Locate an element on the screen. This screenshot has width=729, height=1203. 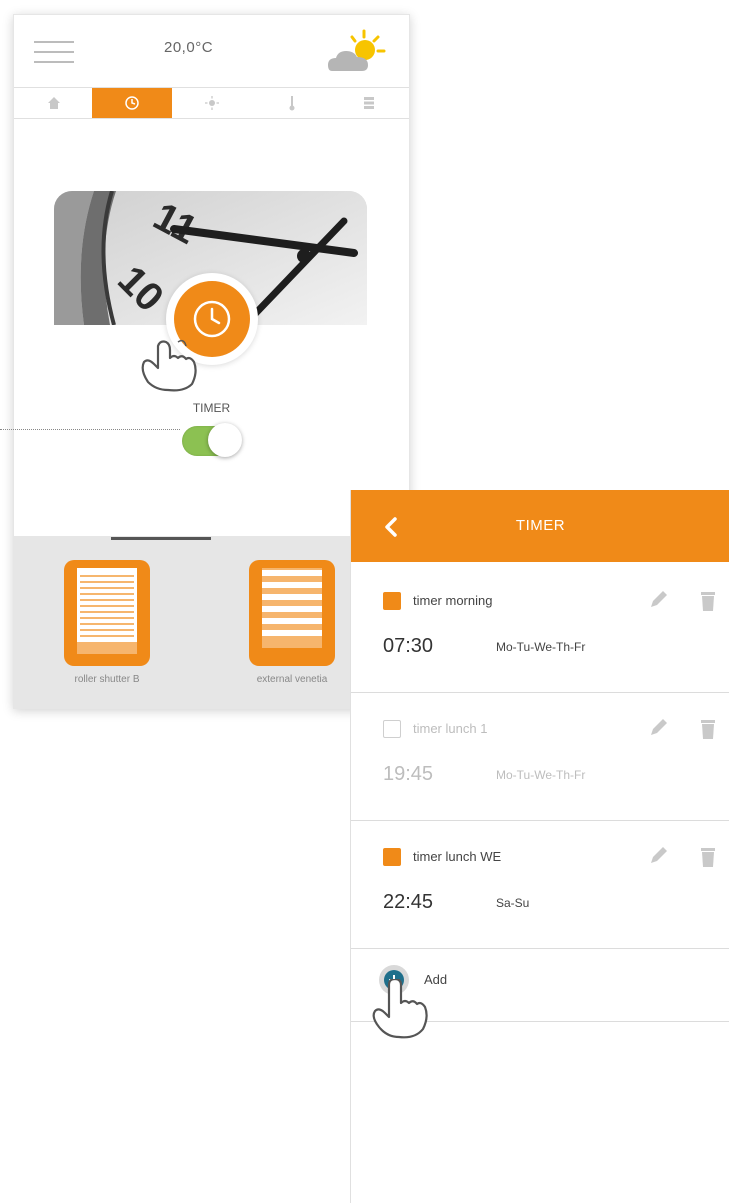
tab-grid is located at coordinates (369, 103).